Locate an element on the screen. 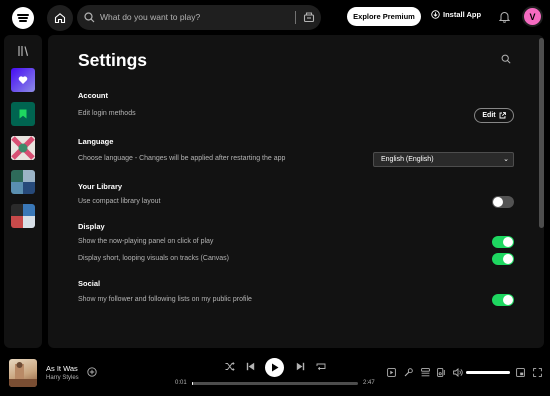  edit-login-methods-text: Edit login methods is located at coordinates (107, 113).